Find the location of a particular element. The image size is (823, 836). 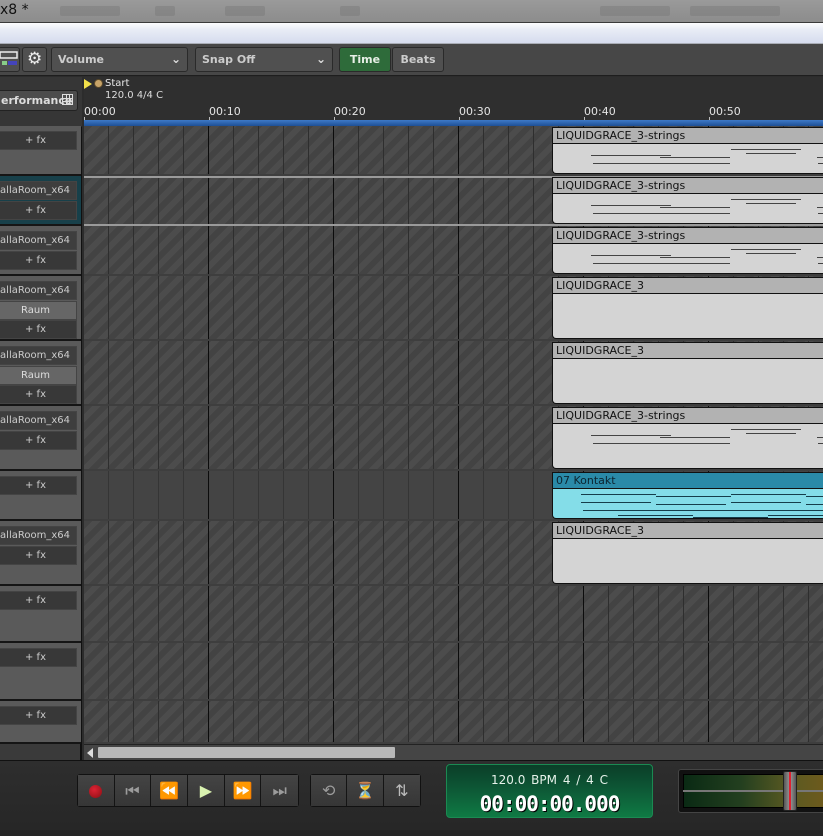

play-button: ▶ is located at coordinates (206, 790).